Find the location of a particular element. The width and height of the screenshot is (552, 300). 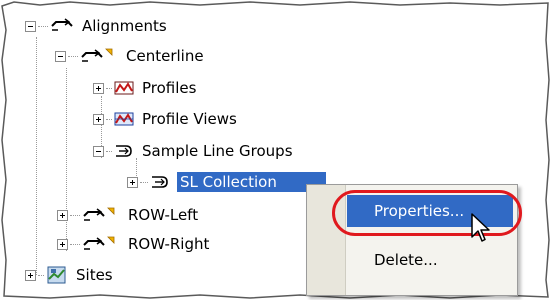

tree-guide is located at coordinates (36, 156).